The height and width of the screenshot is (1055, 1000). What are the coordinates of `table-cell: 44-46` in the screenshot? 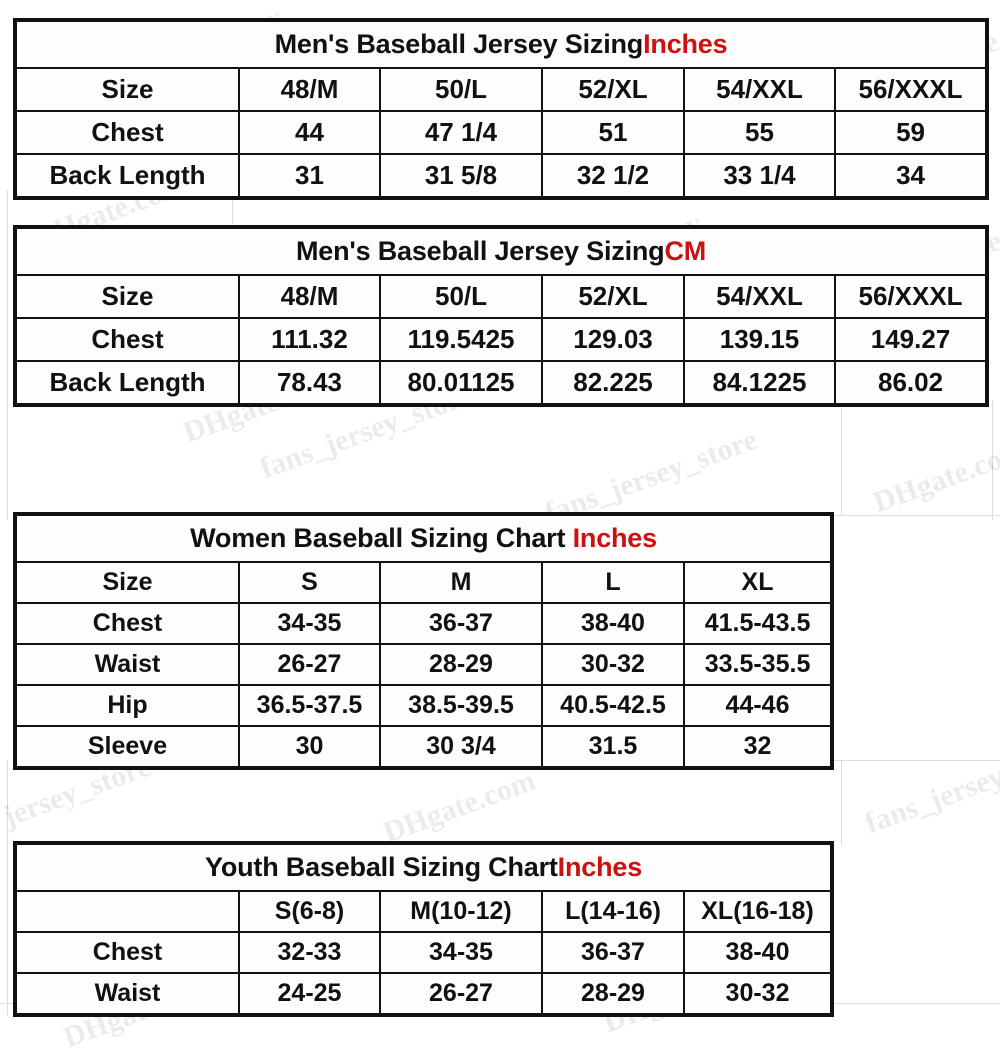 It's located at (758, 705).